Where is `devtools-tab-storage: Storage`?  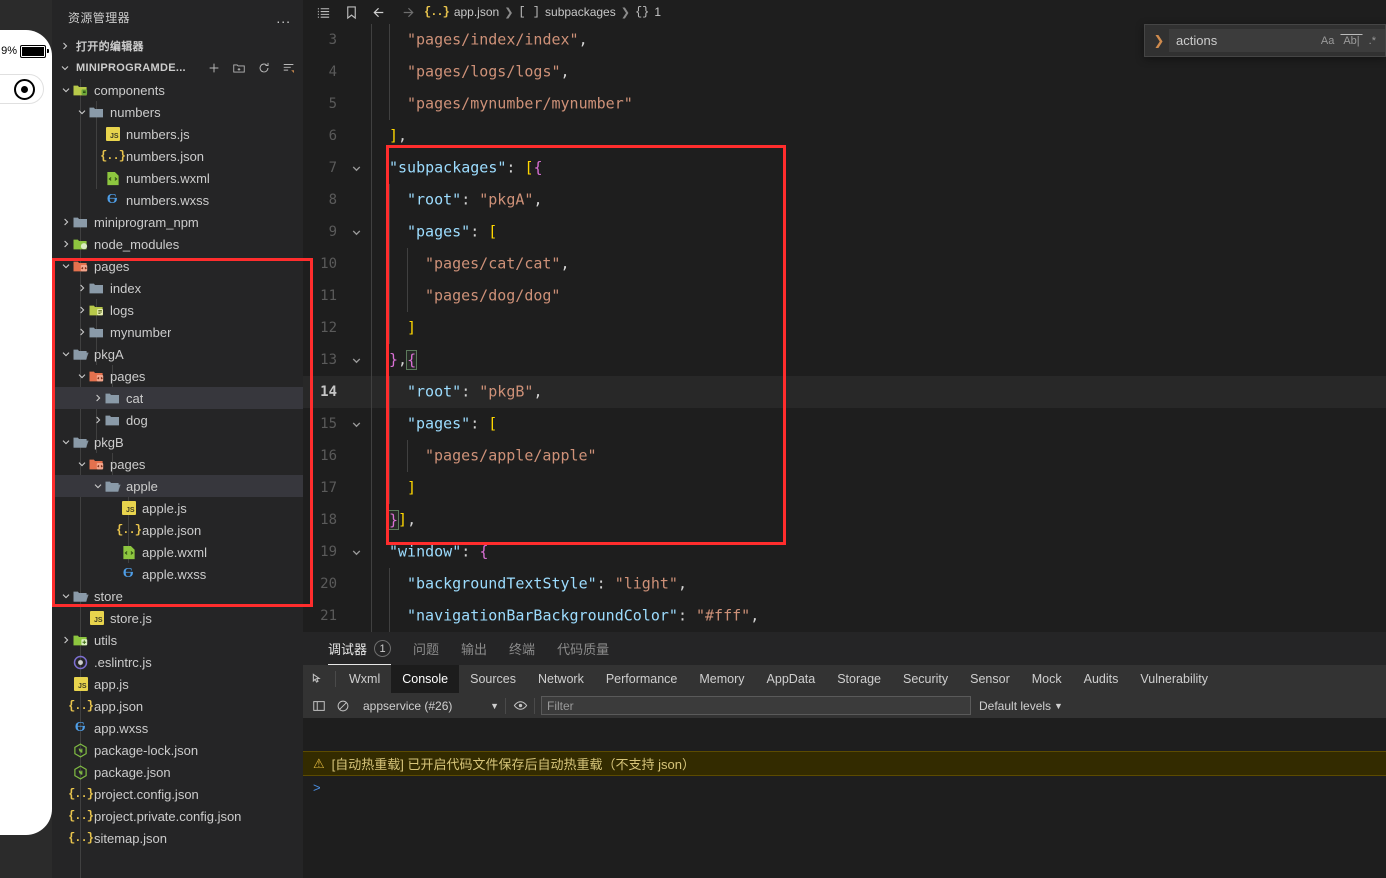
devtools-tab-storage: Storage is located at coordinates (859, 679).